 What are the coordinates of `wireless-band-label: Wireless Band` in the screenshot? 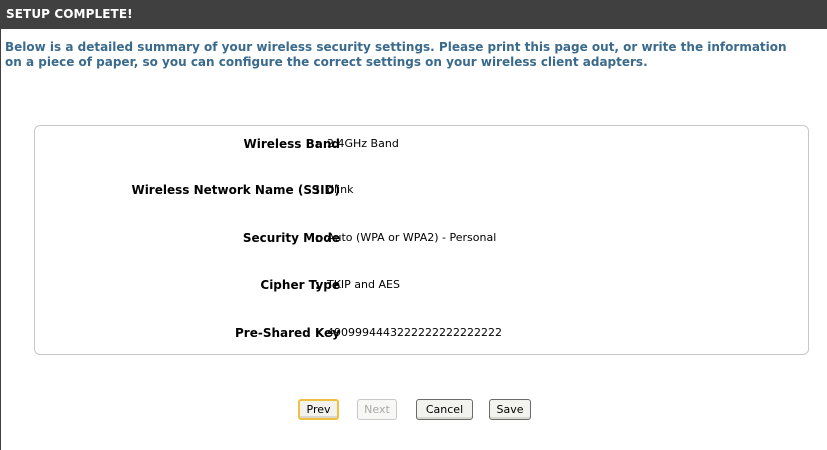 It's located at (292, 144).